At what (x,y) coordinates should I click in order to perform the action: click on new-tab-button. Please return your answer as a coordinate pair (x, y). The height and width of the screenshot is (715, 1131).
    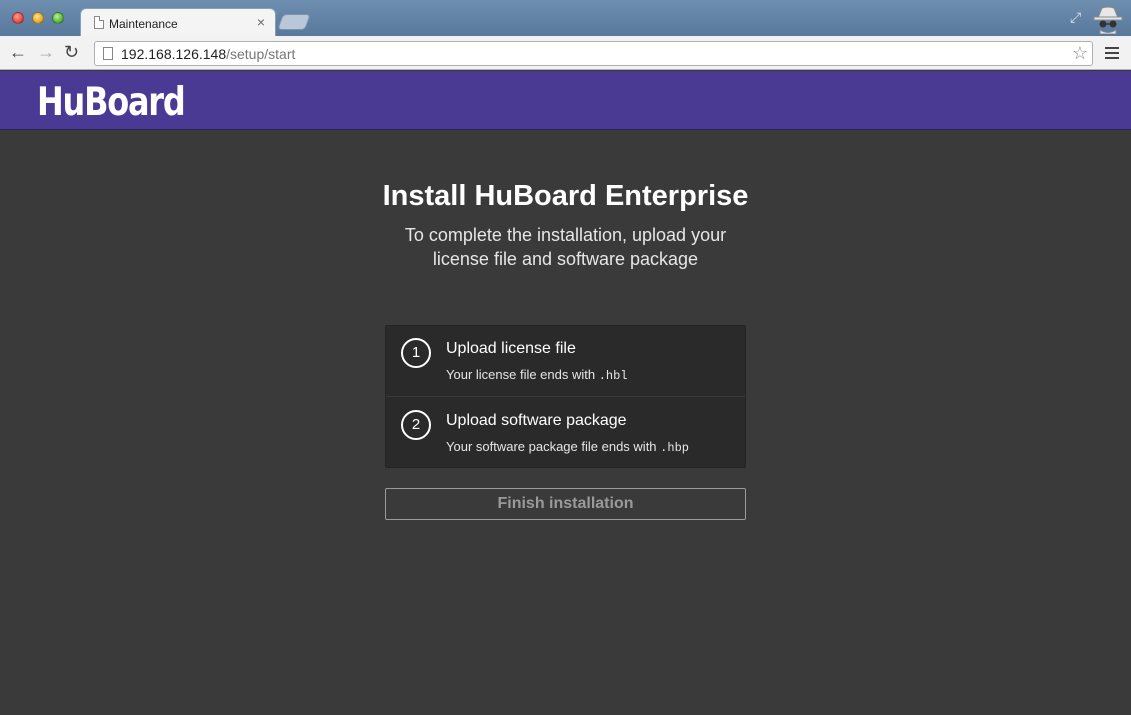
    Looking at the image, I should click on (294, 22).